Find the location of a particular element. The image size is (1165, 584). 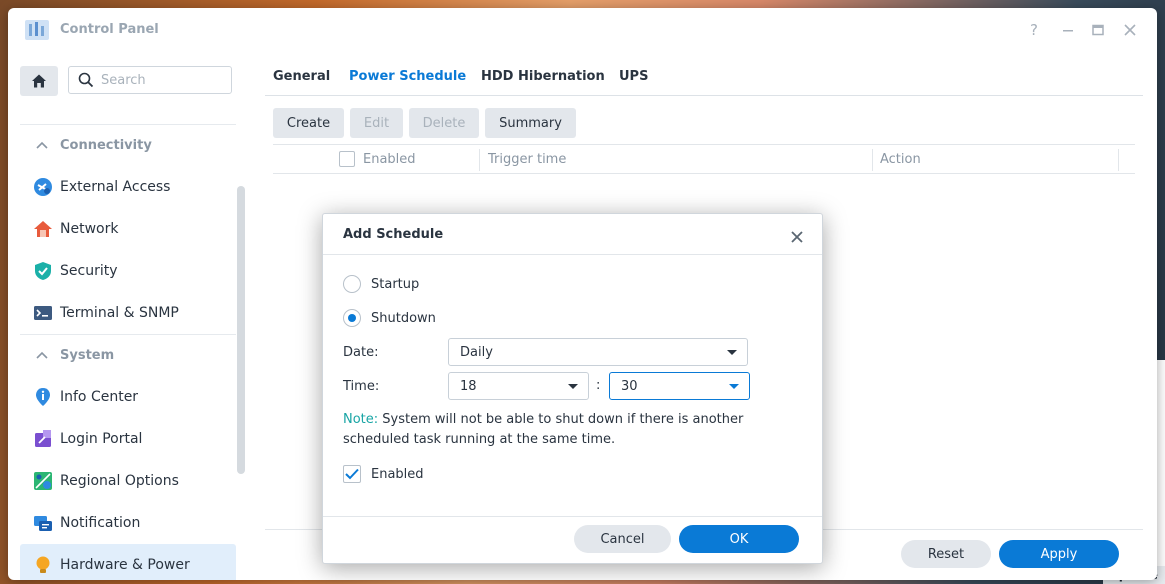

column-enabled: Enabled is located at coordinates (377, 159).